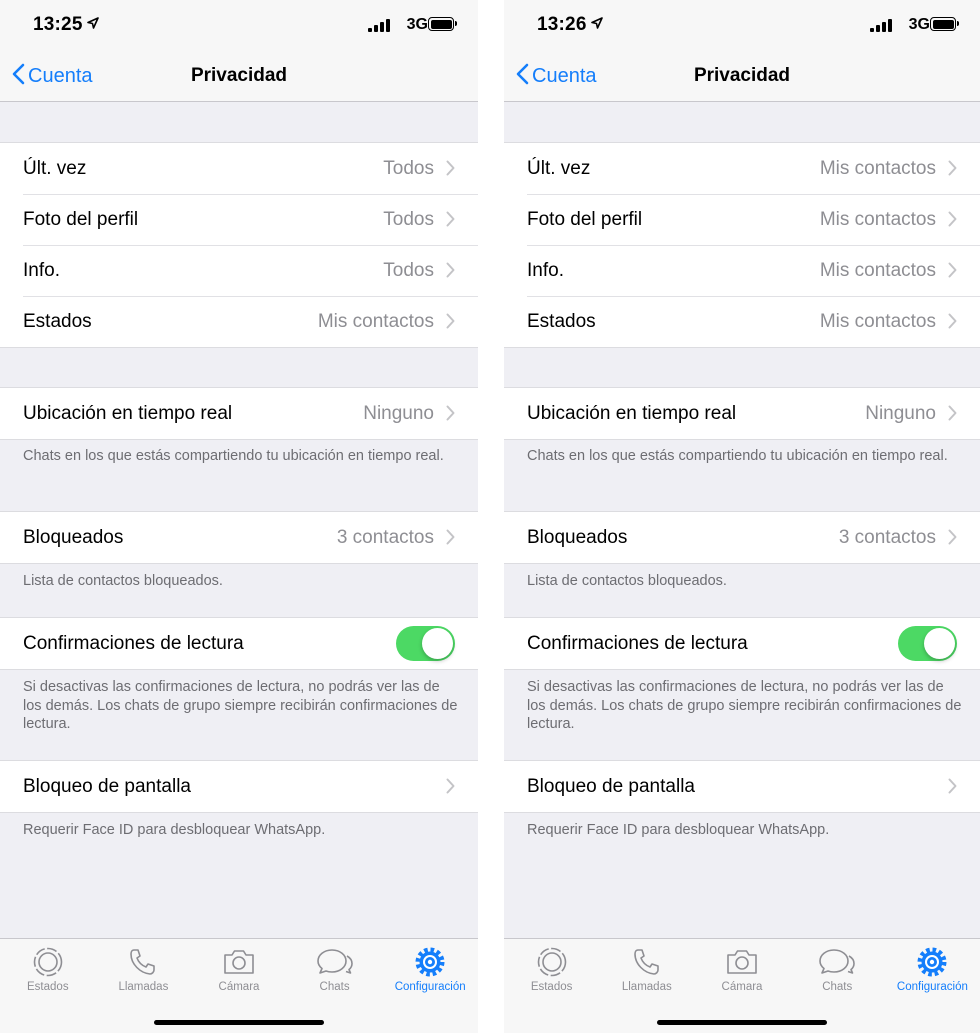  I want to click on row-label: Bloqueados, so click(577, 537).